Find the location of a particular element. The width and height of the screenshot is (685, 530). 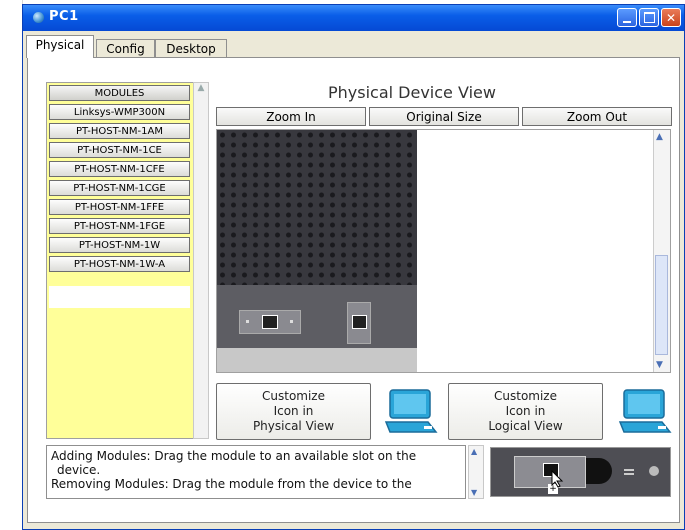

button-line: Physical View is located at coordinates (293, 426).